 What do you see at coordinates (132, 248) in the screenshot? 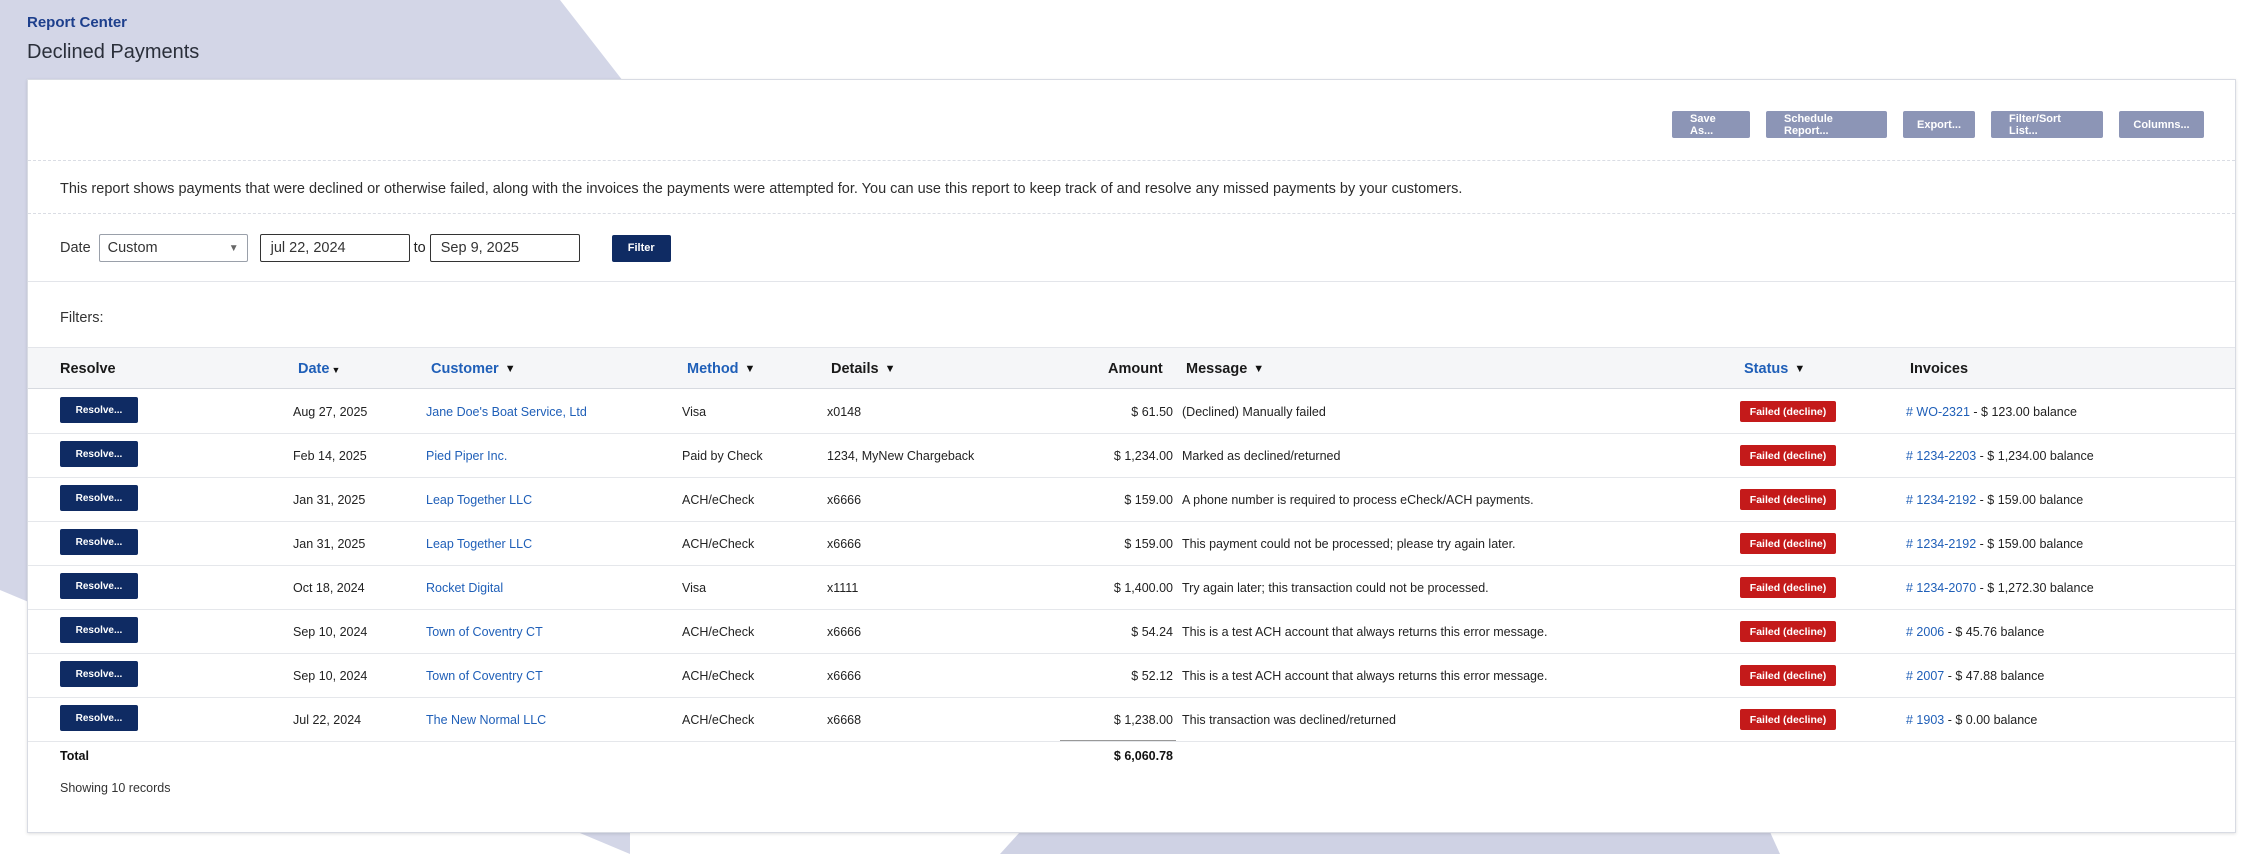
I see `date-range-value: Custom` at bounding box center [132, 248].